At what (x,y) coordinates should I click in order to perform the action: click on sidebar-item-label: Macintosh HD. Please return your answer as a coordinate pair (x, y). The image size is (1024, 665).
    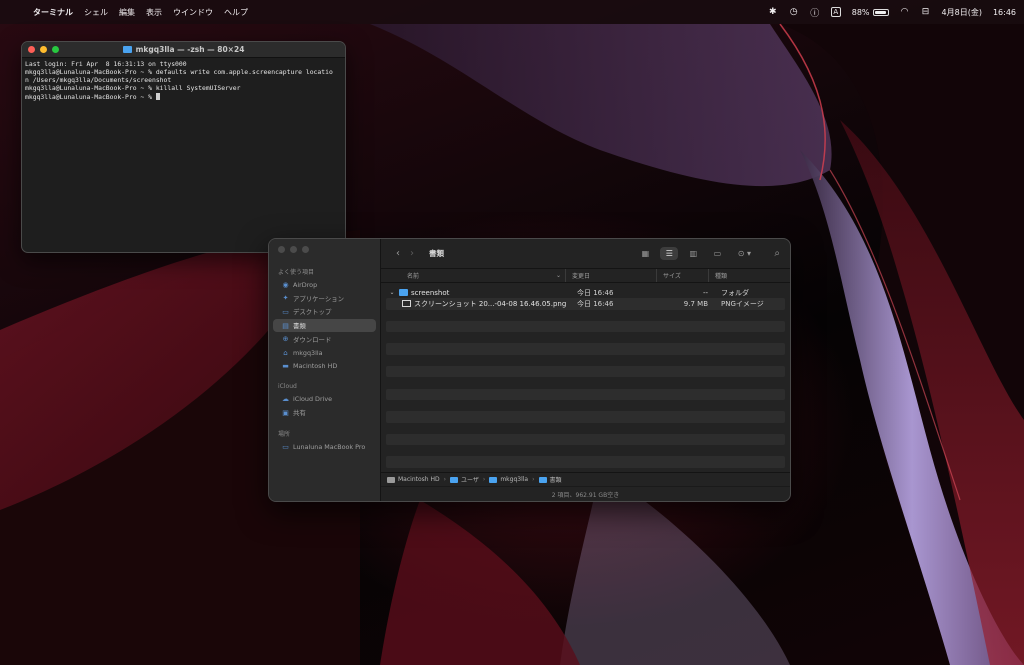
    Looking at the image, I should click on (315, 366).